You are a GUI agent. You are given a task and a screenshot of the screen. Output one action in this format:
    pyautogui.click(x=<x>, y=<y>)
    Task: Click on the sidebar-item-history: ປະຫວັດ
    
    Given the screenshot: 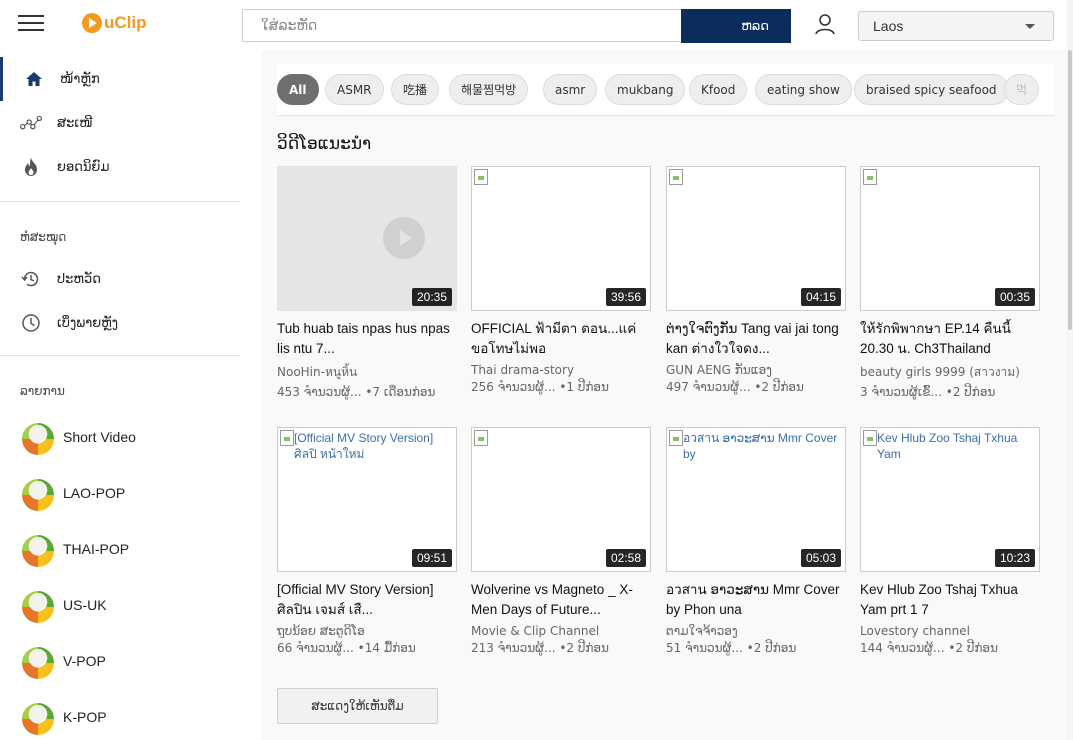 What is the action you would take?
    pyautogui.click(x=120, y=279)
    